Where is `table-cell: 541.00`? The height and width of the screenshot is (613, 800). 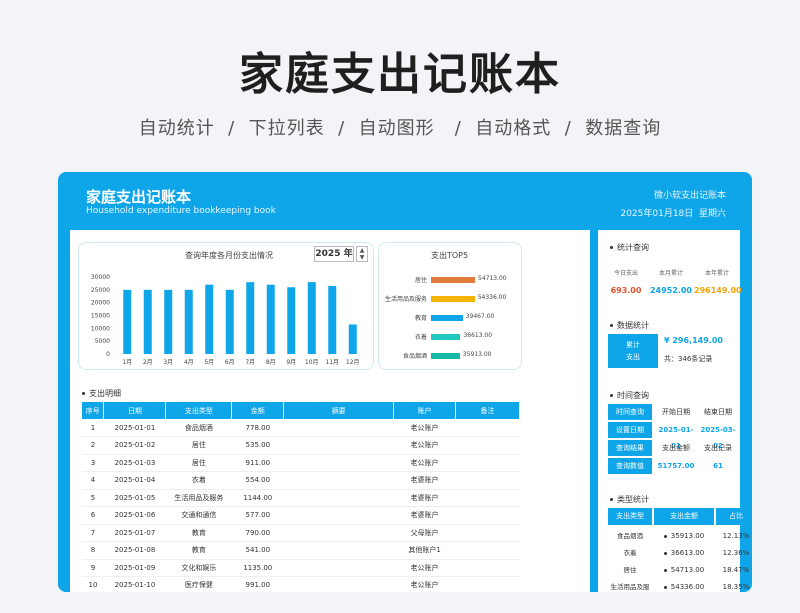 table-cell: 541.00 is located at coordinates (257, 550).